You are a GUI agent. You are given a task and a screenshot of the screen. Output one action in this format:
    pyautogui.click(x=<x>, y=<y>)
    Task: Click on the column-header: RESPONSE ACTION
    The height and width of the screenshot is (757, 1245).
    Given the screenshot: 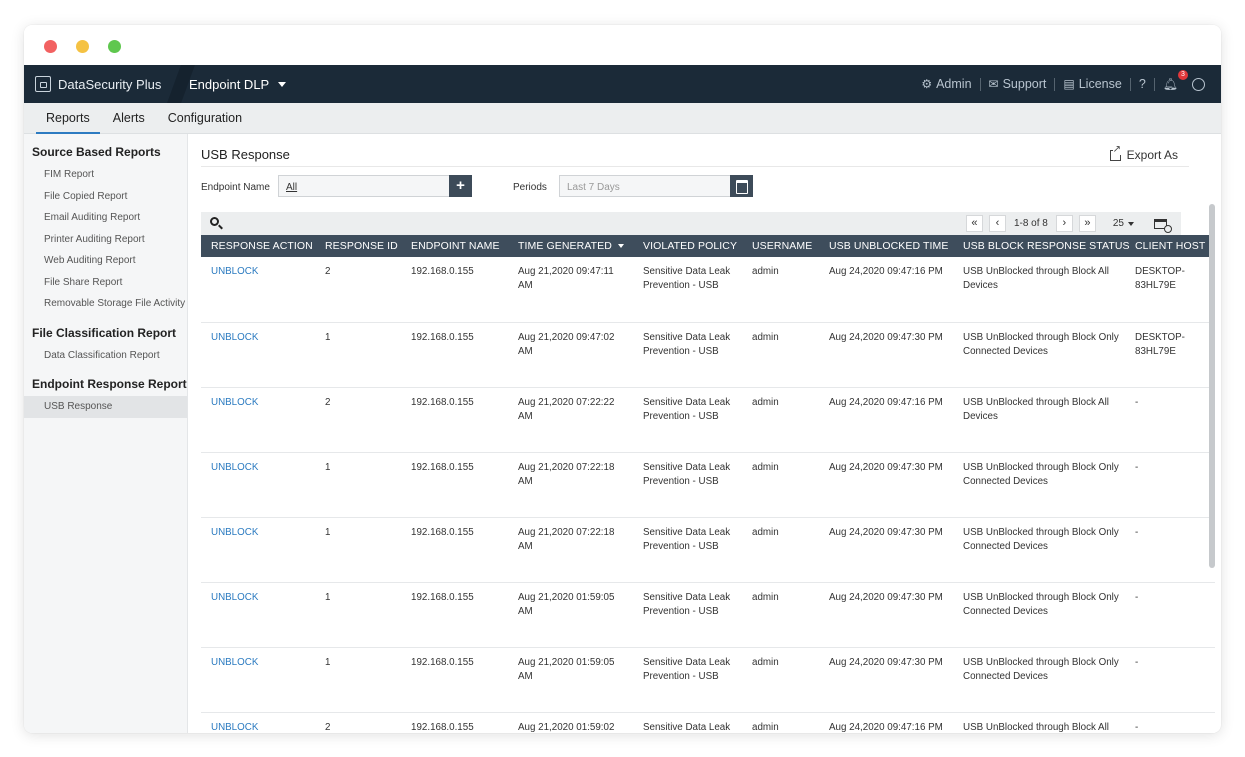 What is the action you would take?
    pyautogui.click(x=258, y=246)
    